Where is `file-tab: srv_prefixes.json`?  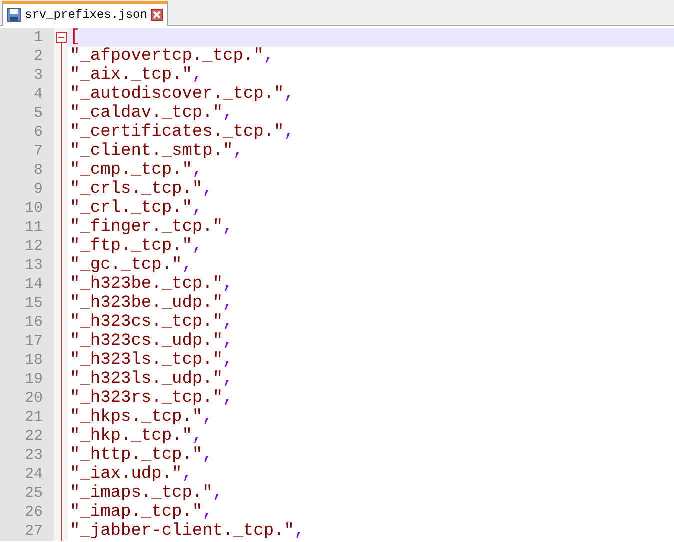 file-tab: srv_prefixes.json is located at coordinates (85, 13).